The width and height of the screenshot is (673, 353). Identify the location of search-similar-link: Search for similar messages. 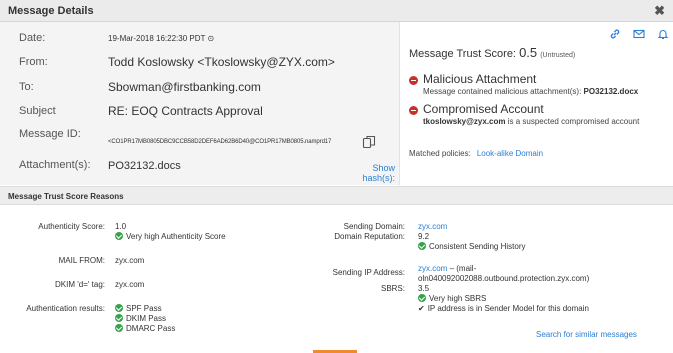
(586, 334).